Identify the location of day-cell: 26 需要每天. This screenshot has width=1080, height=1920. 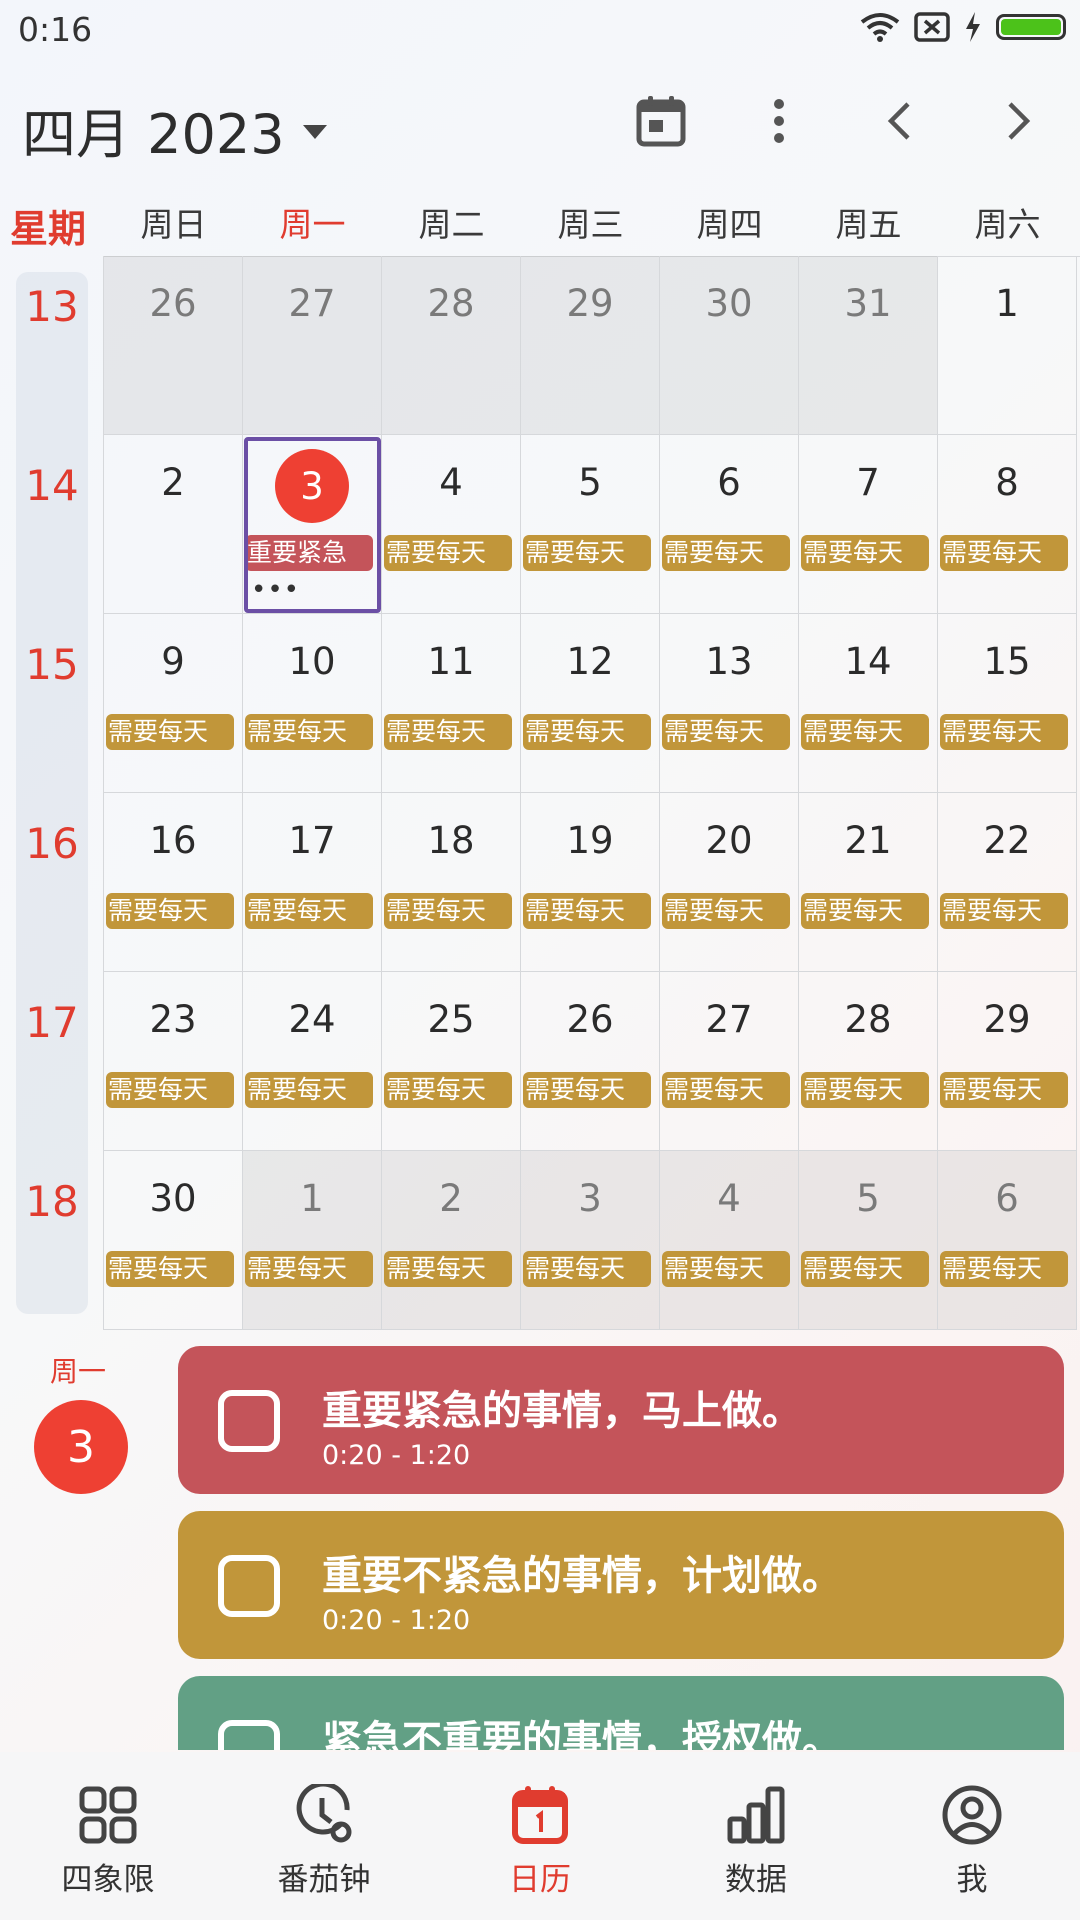
(590, 1061).